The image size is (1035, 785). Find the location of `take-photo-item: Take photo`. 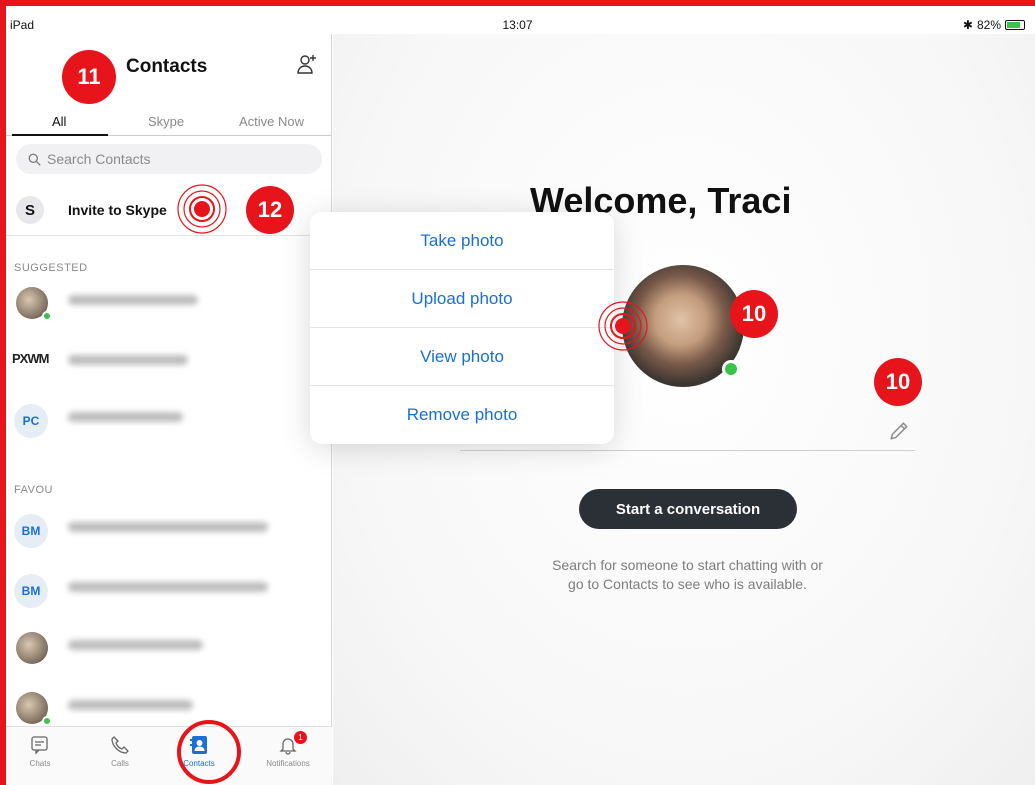

take-photo-item: Take photo is located at coordinates (462, 241).